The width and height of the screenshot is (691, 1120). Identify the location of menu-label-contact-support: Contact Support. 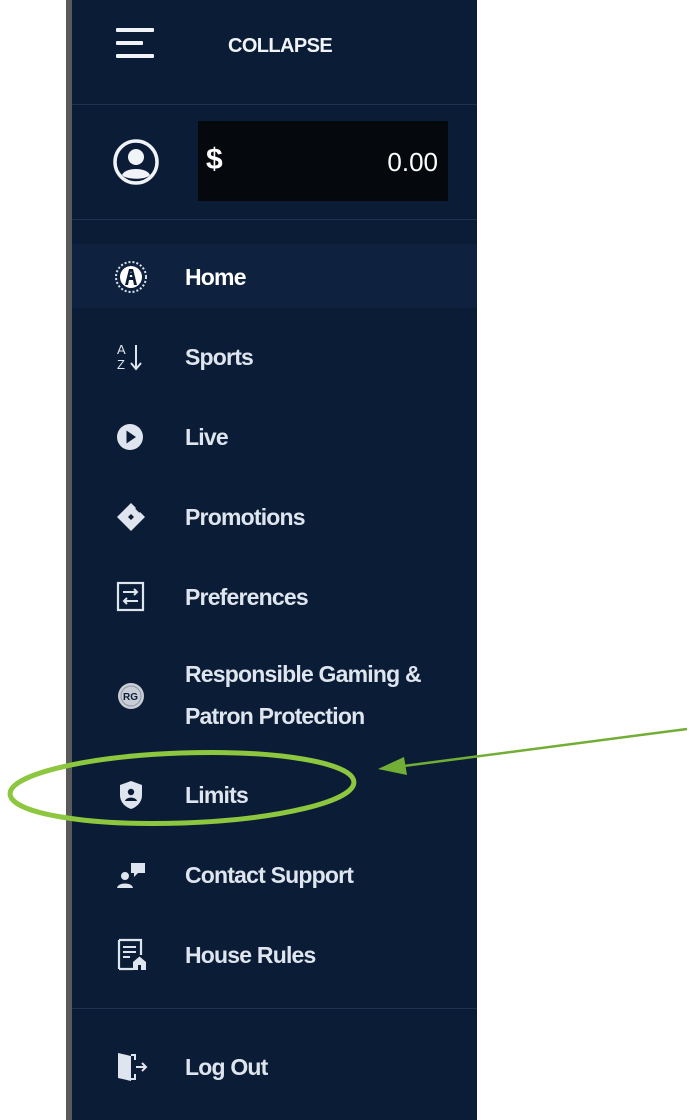
(269, 875).